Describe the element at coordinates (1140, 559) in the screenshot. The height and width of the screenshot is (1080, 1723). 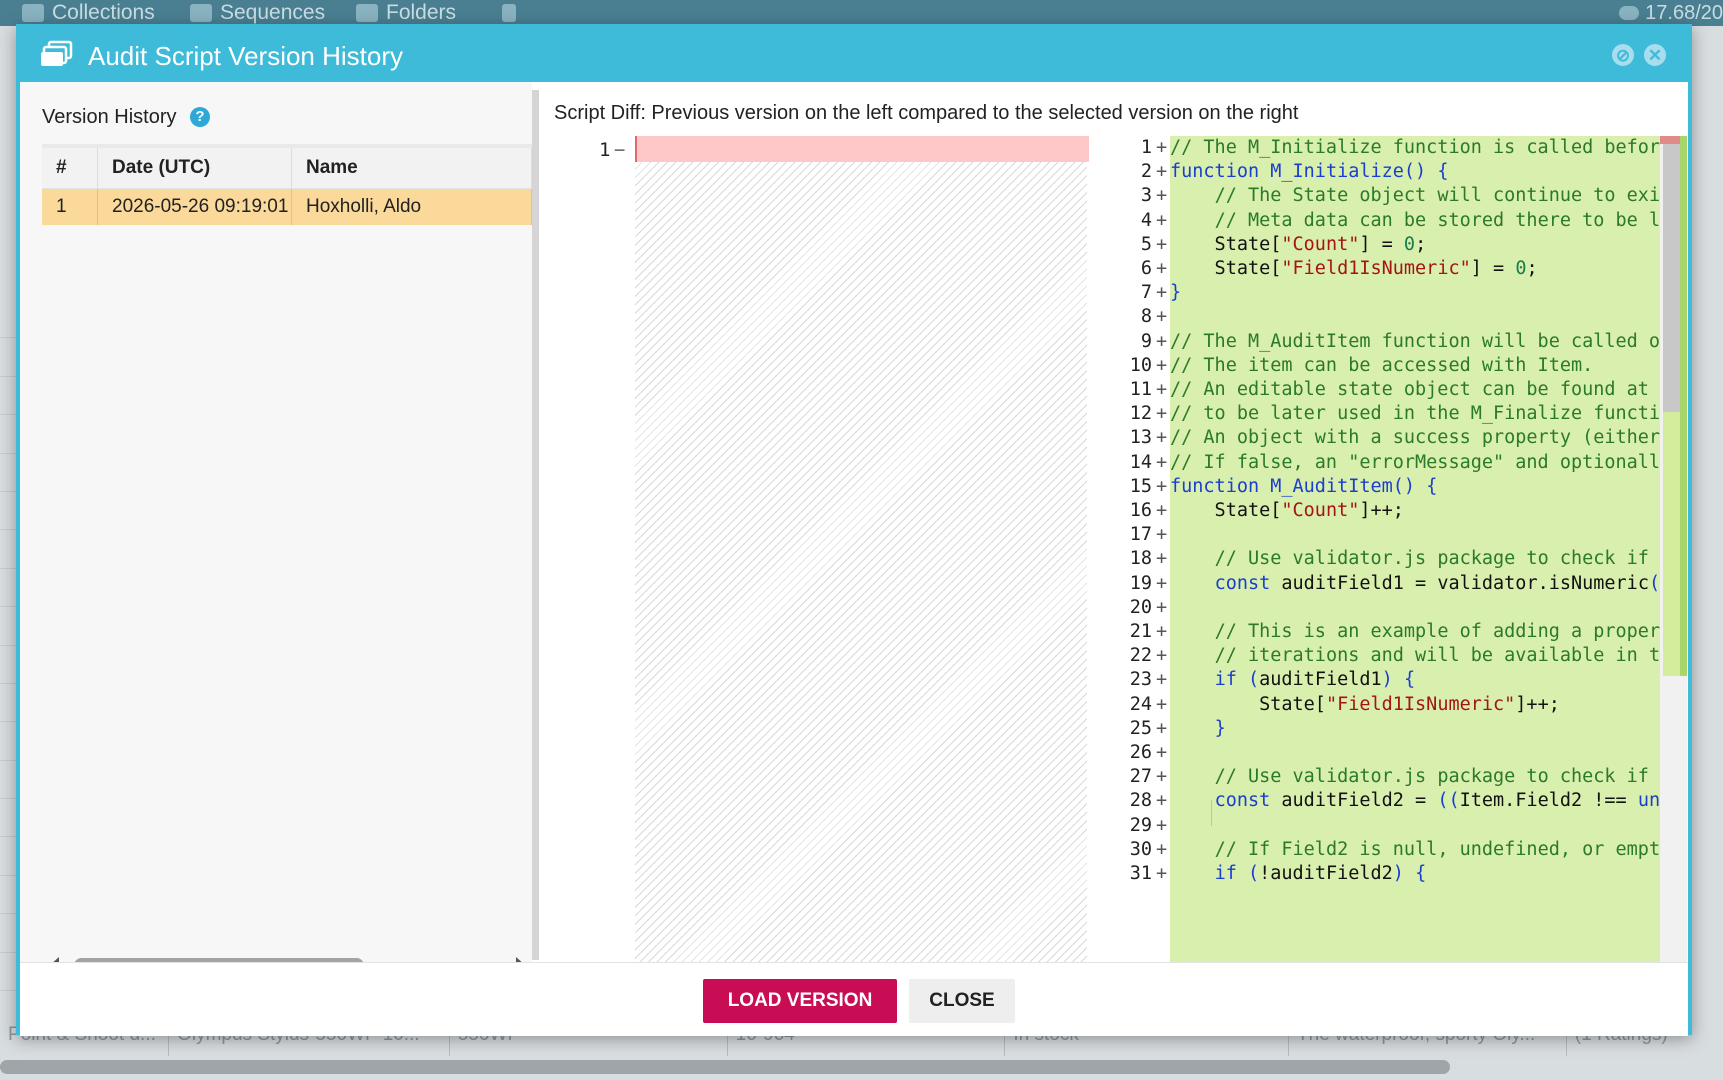
I see `right-line-number: 18` at that location.